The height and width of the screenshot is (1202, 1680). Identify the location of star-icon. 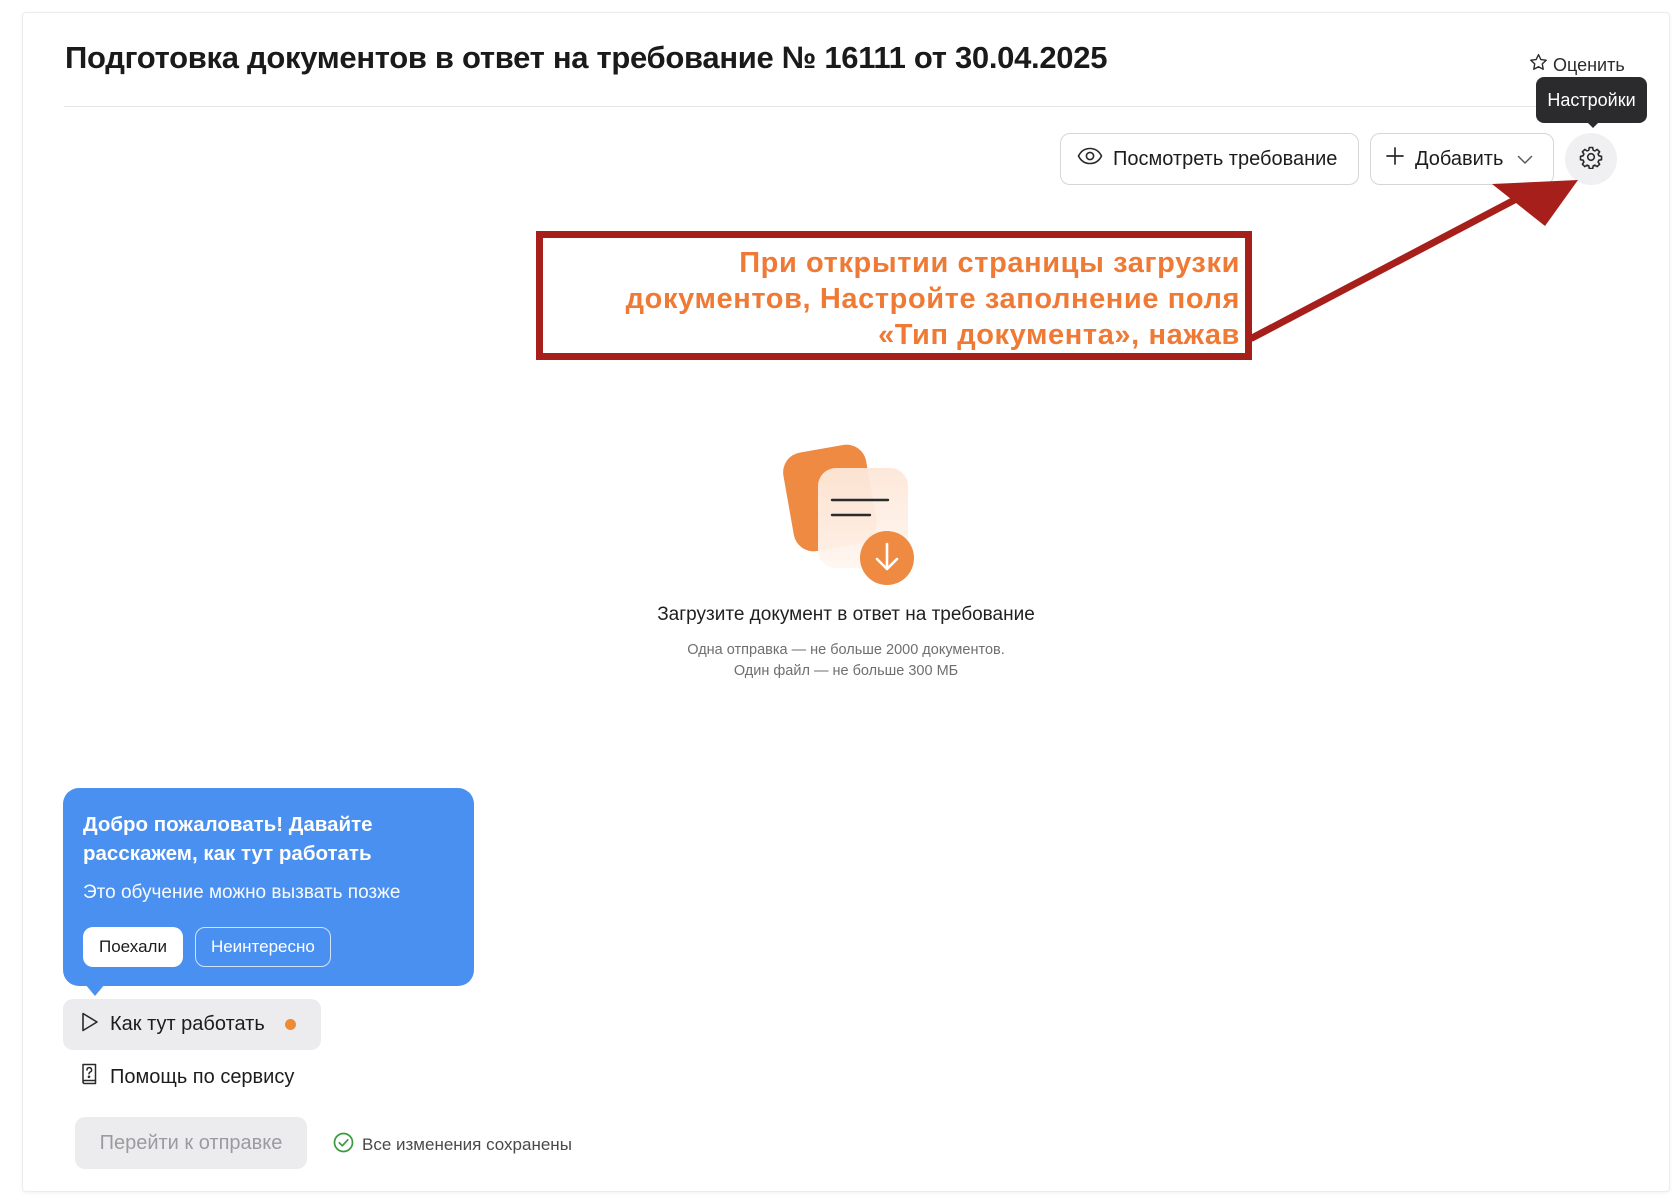
(1538, 65).